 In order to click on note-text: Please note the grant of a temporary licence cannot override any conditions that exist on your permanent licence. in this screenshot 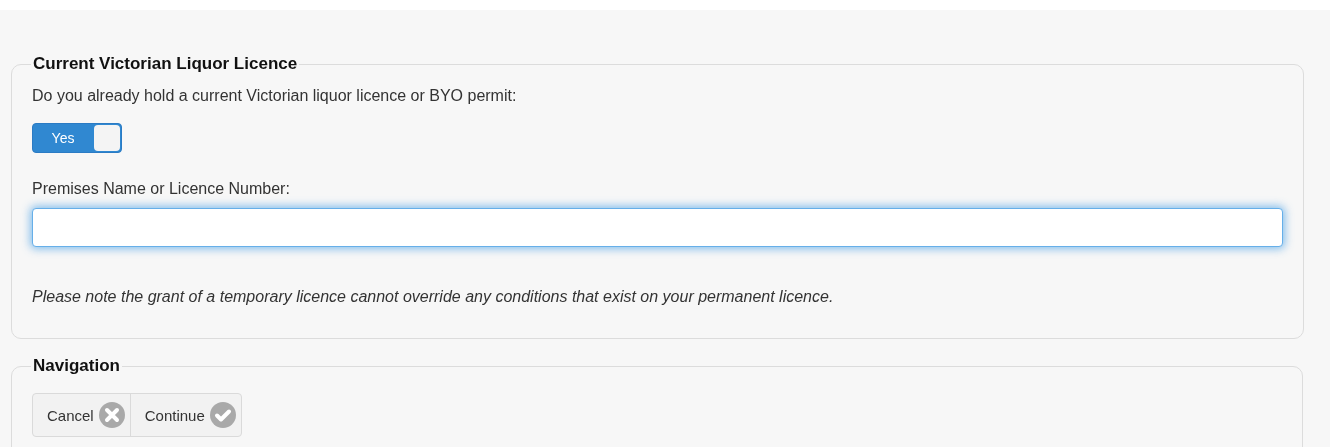, I will do `click(433, 297)`.